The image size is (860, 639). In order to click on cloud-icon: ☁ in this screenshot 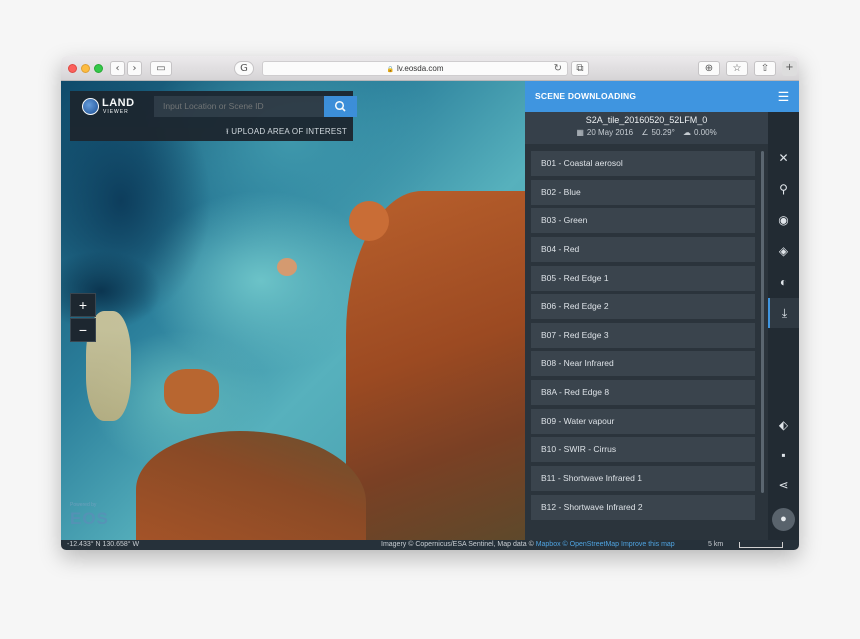, I will do `click(687, 132)`.